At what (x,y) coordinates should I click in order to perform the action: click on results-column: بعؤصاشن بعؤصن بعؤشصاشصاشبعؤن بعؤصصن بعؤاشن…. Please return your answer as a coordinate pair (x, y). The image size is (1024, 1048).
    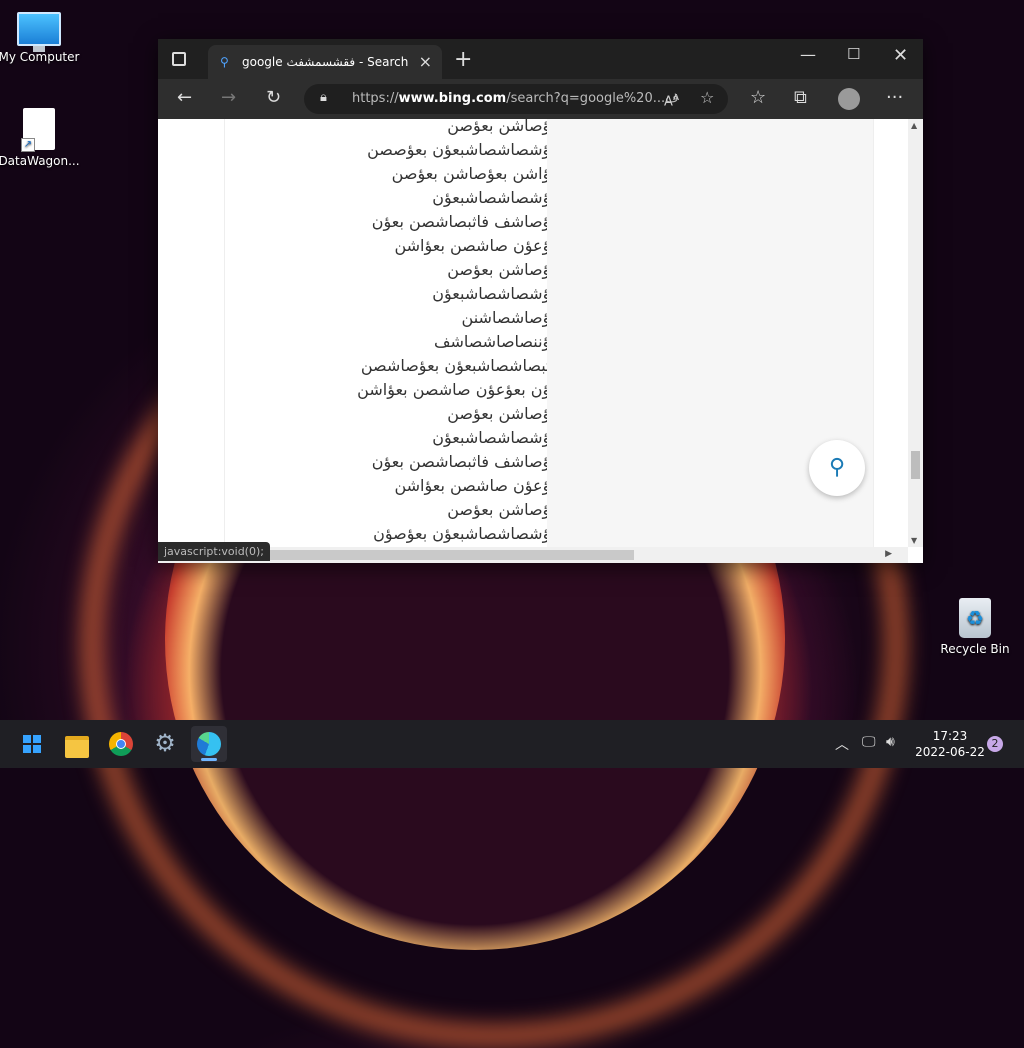
    Looking at the image, I should click on (393, 333).